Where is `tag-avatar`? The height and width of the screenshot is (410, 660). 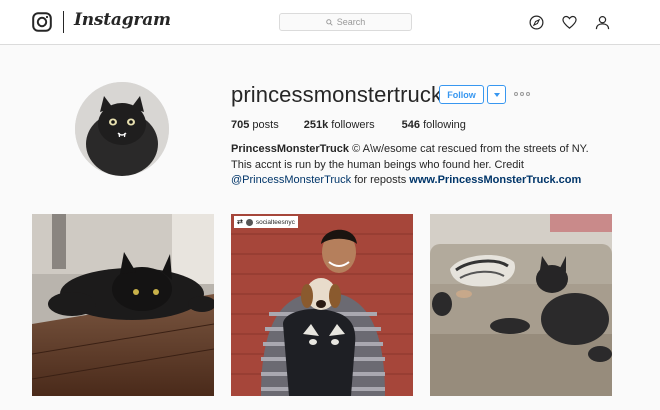 tag-avatar is located at coordinates (249, 222).